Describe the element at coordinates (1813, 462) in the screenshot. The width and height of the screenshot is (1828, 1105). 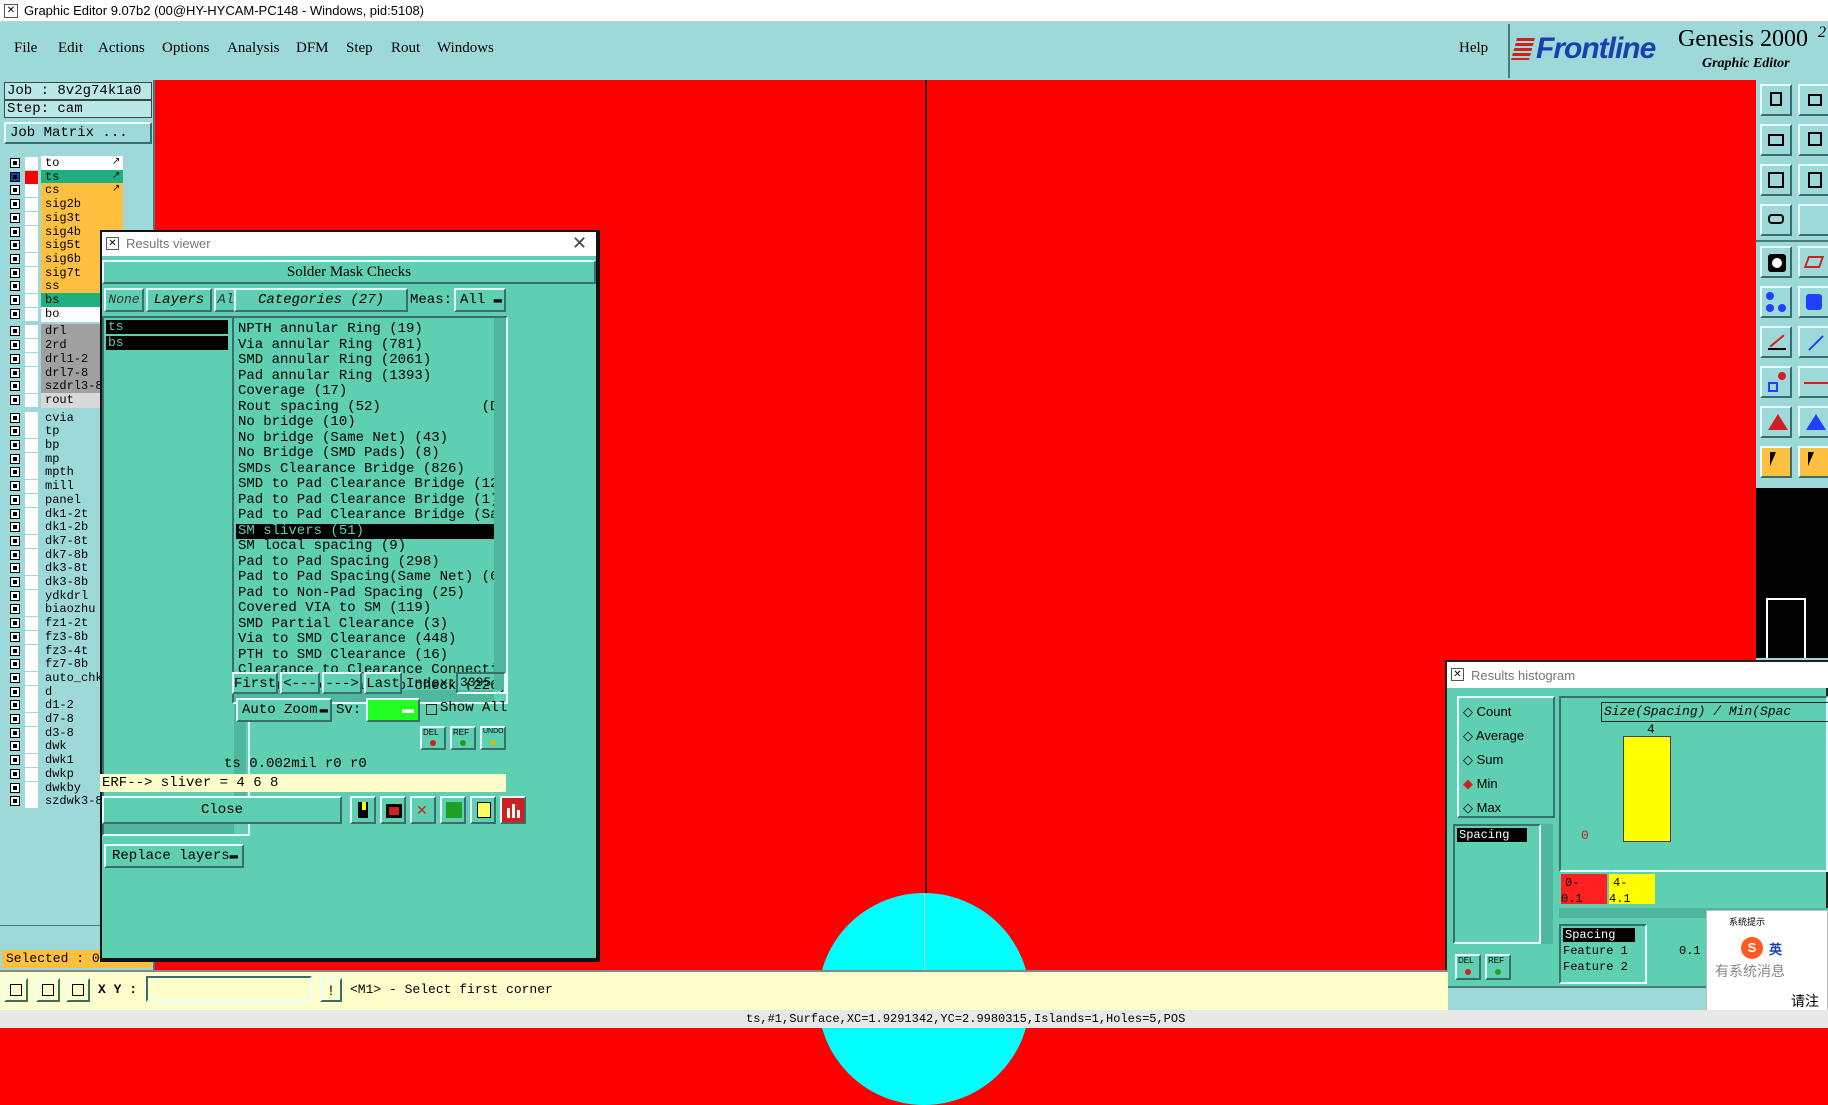
I see `pointer-alt-icon` at that location.